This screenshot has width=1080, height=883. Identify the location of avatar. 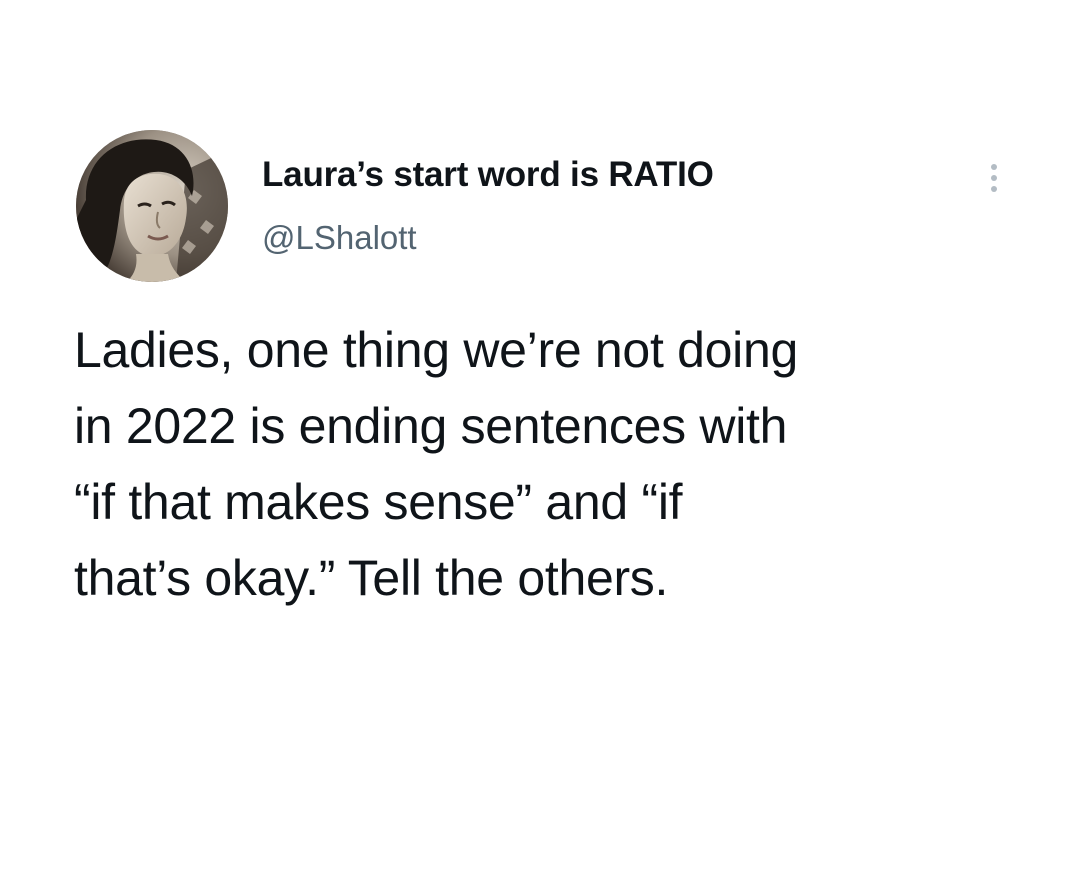
(152, 206).